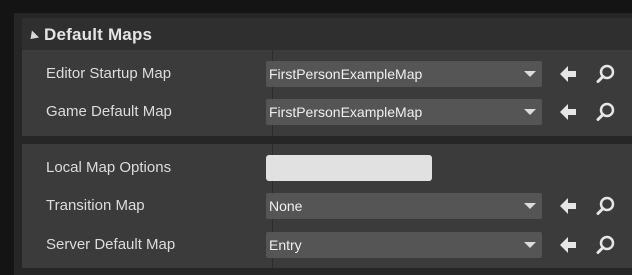 Image resolution: width=632 pixels, height=275 pixels. I want to click on local-map-options-input, so click(349, 168).